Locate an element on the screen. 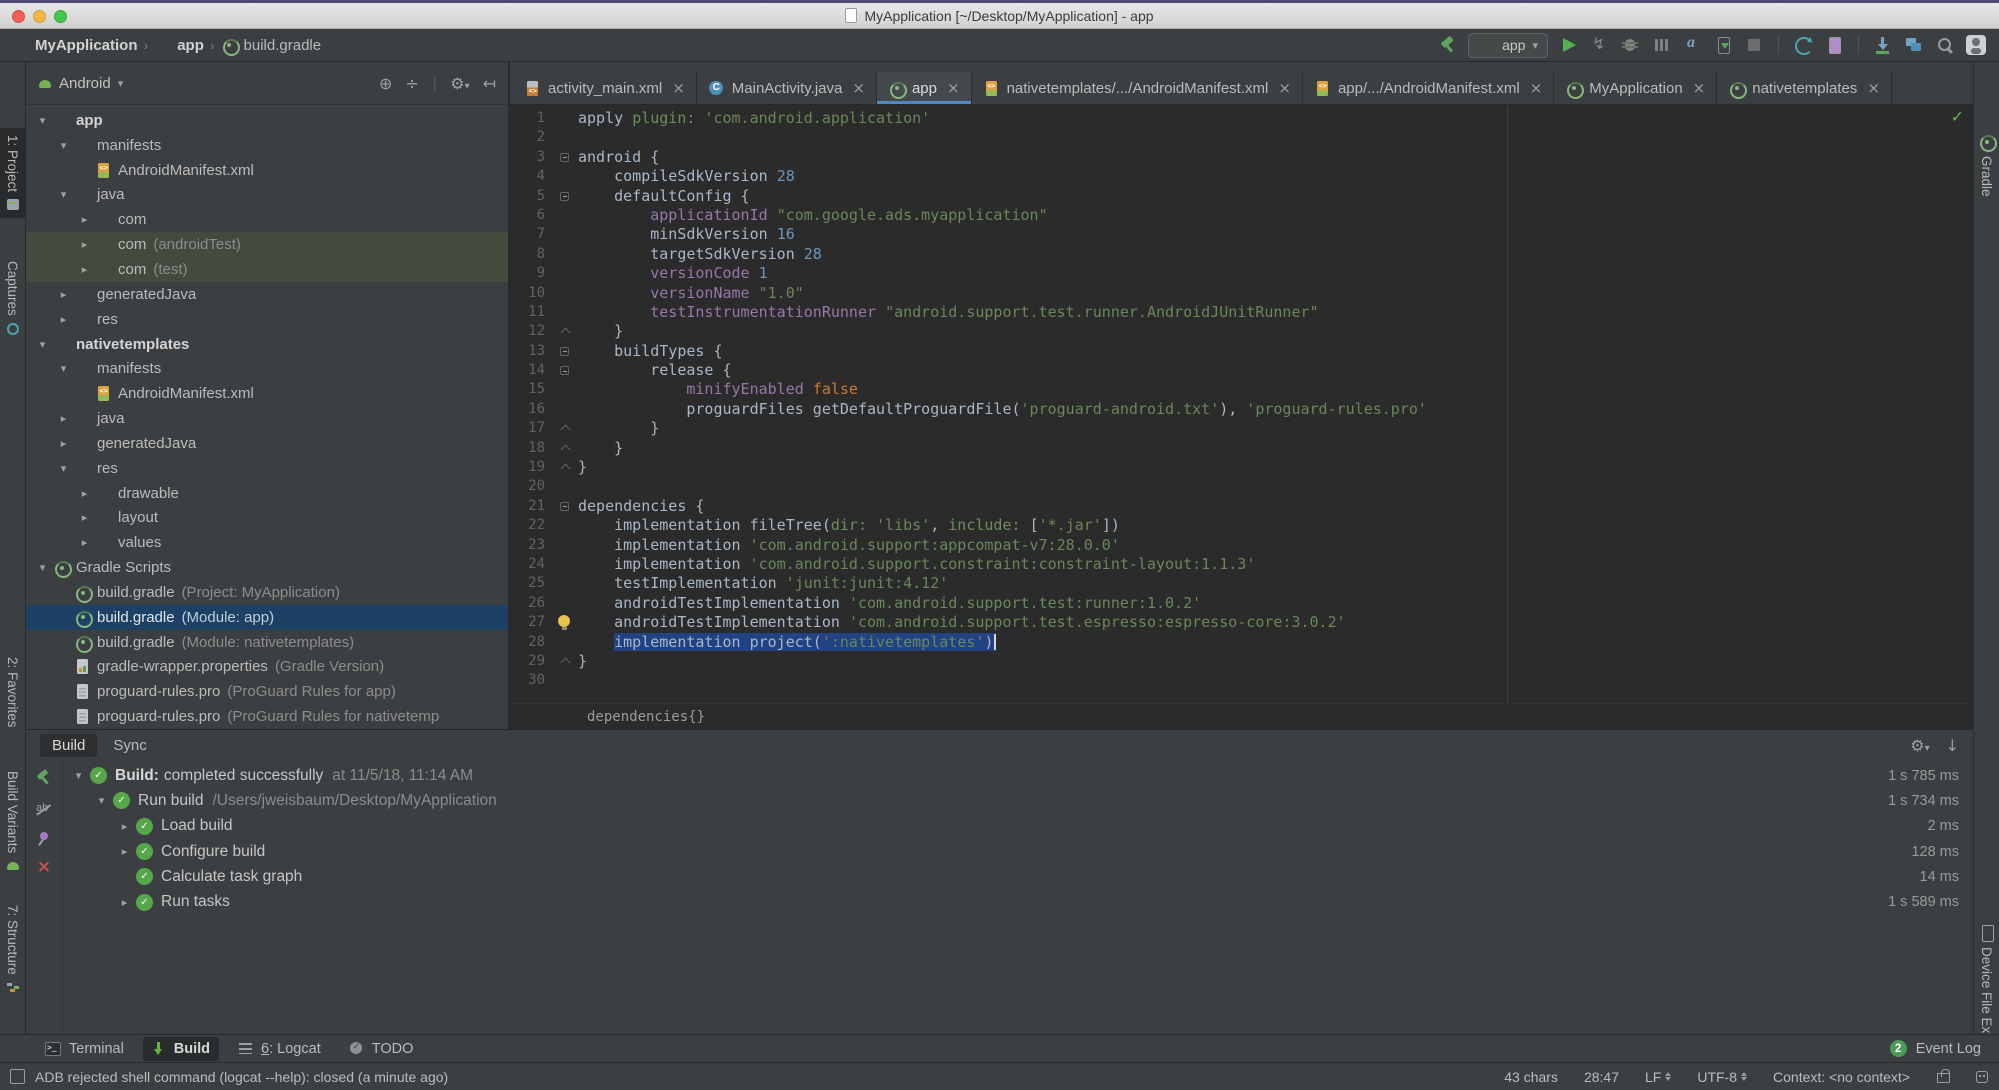 This screenshot has width=1999, height=1090. device-file-explorer-icon is located at coordinates (1914, 45).